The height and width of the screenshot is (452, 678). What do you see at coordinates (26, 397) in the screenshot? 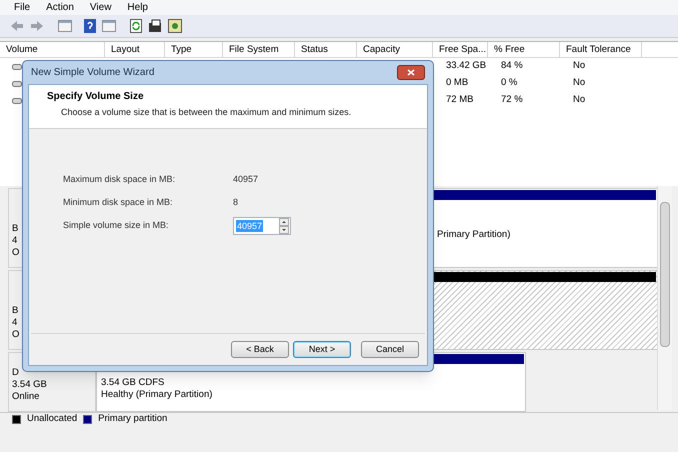
I see `disk-label: Online` at bounding box center [26, 397].